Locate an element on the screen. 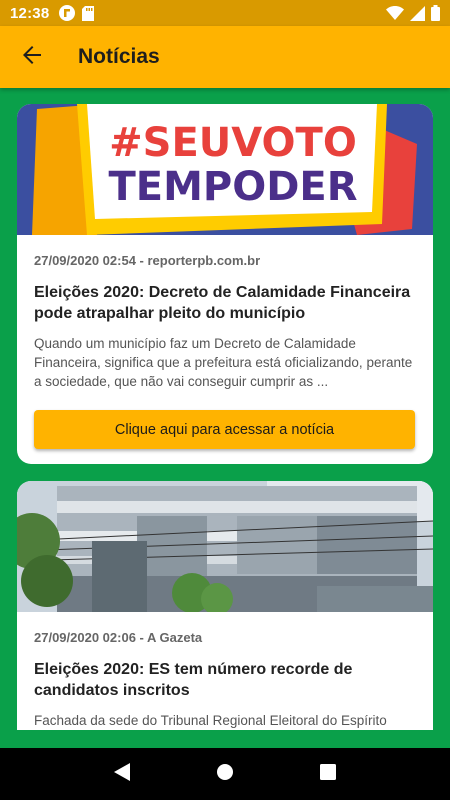  back-triangle-icon is located at coordinates (121, 774).